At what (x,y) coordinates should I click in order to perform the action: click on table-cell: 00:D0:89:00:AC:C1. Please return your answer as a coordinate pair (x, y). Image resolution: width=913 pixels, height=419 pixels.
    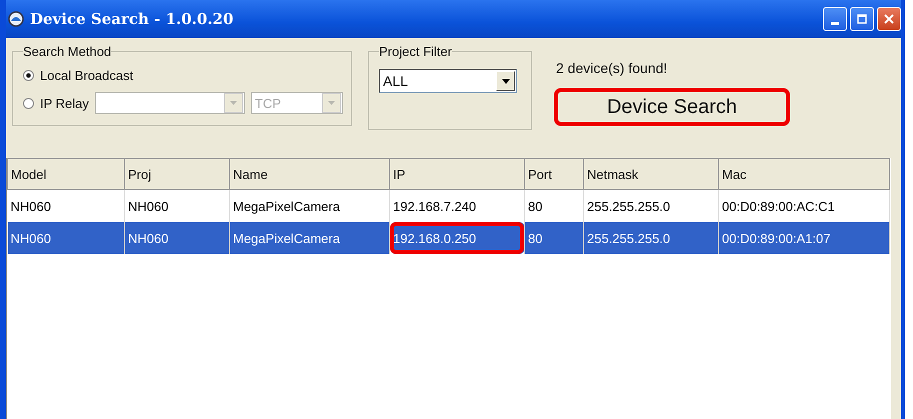
    Looking at the image, I should click on (778, 206).